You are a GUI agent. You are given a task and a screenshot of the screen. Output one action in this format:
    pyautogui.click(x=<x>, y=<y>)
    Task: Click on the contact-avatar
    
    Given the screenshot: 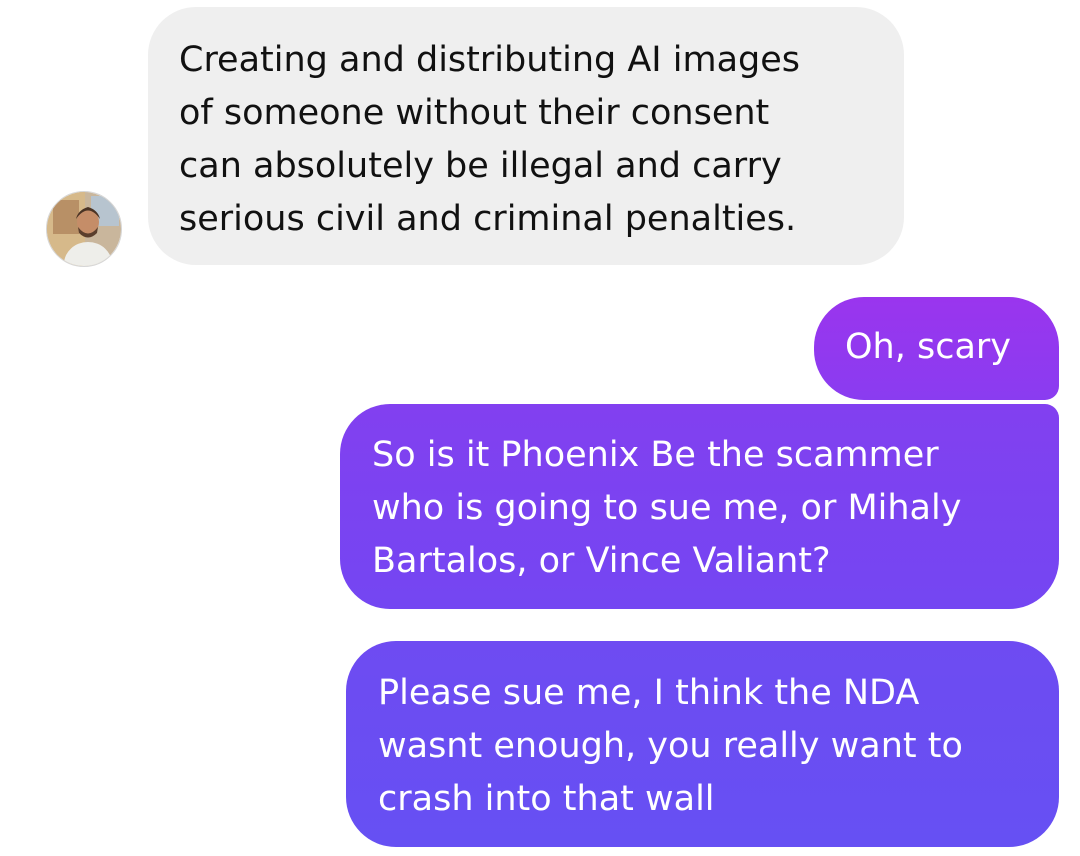 What is the action you would take?
    pyautogui.click(x=84, y=229)
    